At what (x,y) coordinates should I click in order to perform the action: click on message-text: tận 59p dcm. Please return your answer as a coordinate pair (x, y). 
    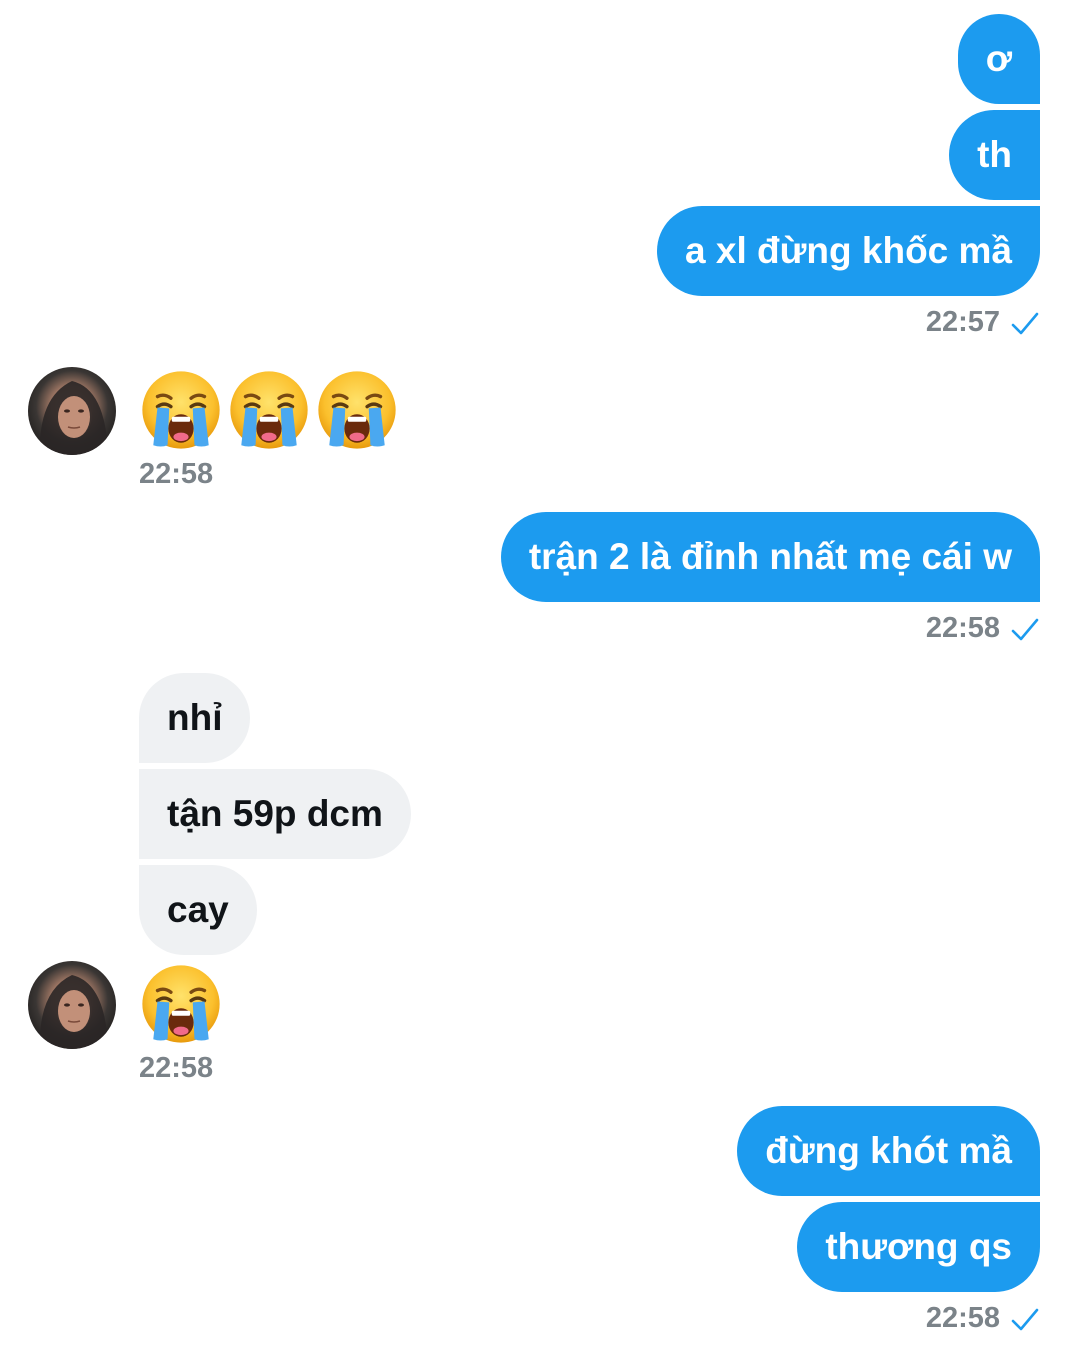
    Looking at the image, I should click on (275, 813).